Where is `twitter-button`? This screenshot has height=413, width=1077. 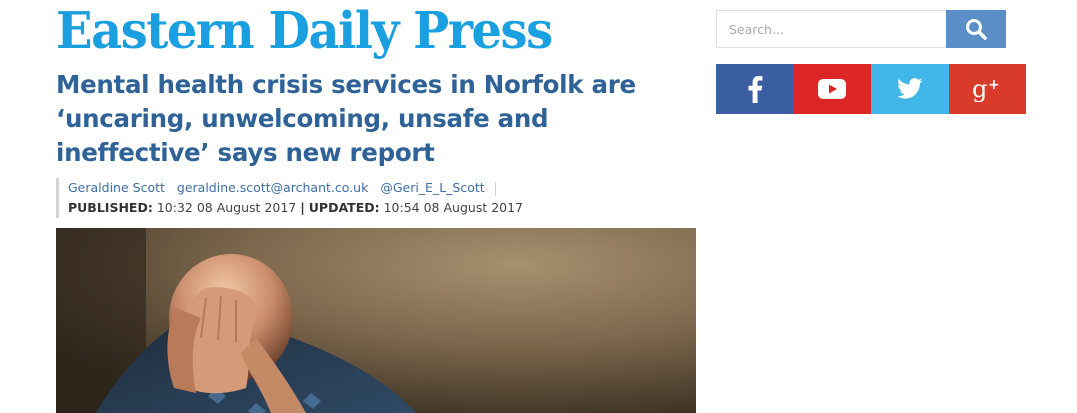 twitter-button is located at coordinates (910, 89).